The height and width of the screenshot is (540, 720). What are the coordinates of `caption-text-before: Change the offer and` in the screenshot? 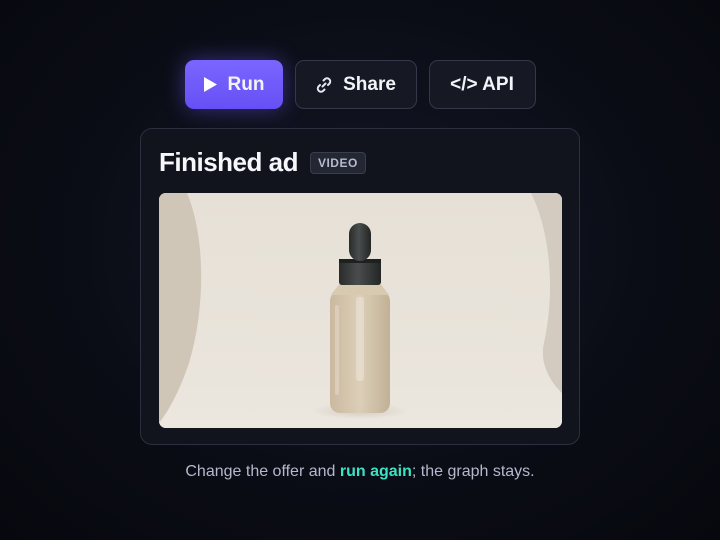 It's located at (262, 471).